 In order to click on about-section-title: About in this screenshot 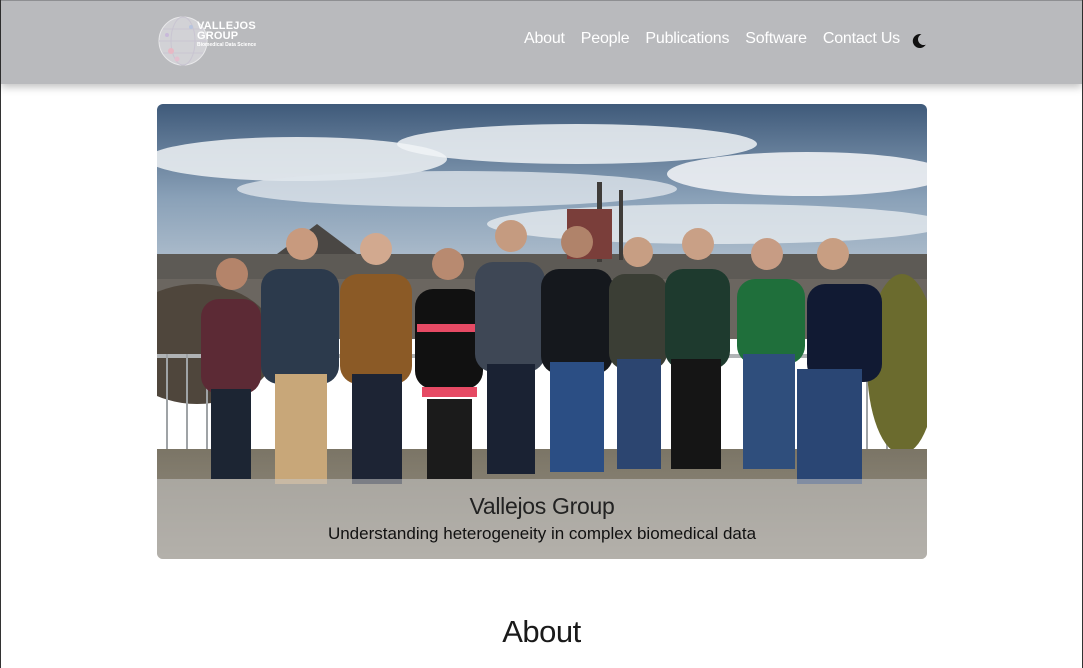, I will do `click(541, 631)`.